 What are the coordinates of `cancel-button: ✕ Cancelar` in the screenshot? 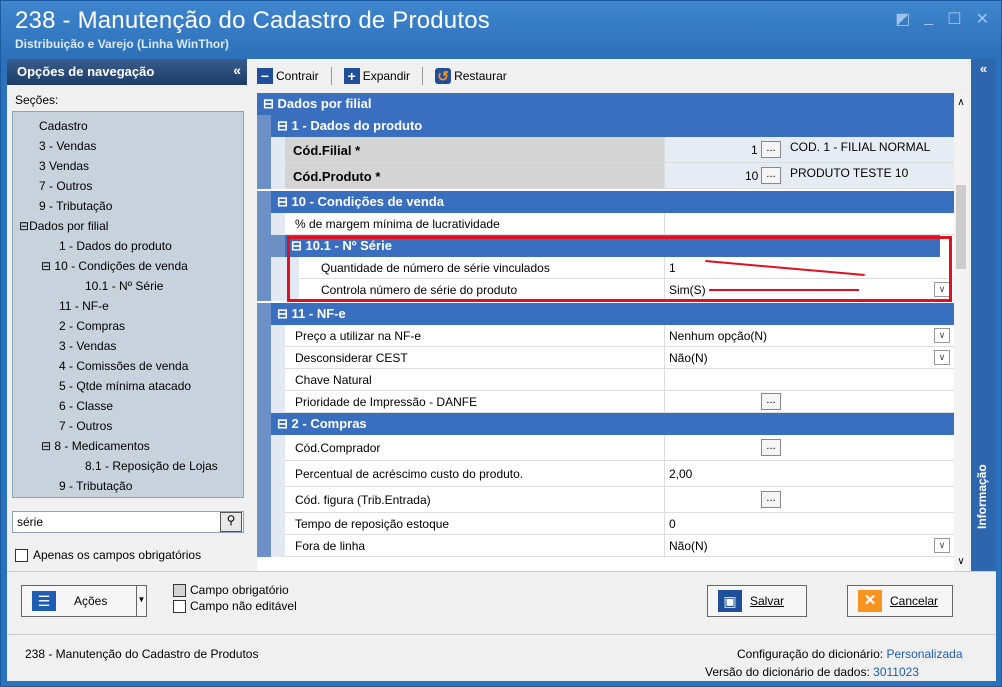 It's located at (900, 601).